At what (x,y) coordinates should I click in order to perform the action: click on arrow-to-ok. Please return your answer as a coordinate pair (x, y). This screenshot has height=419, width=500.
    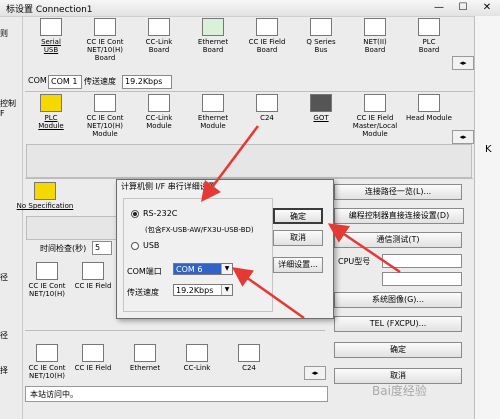
    Looking at the image, I should click on (364, 248).